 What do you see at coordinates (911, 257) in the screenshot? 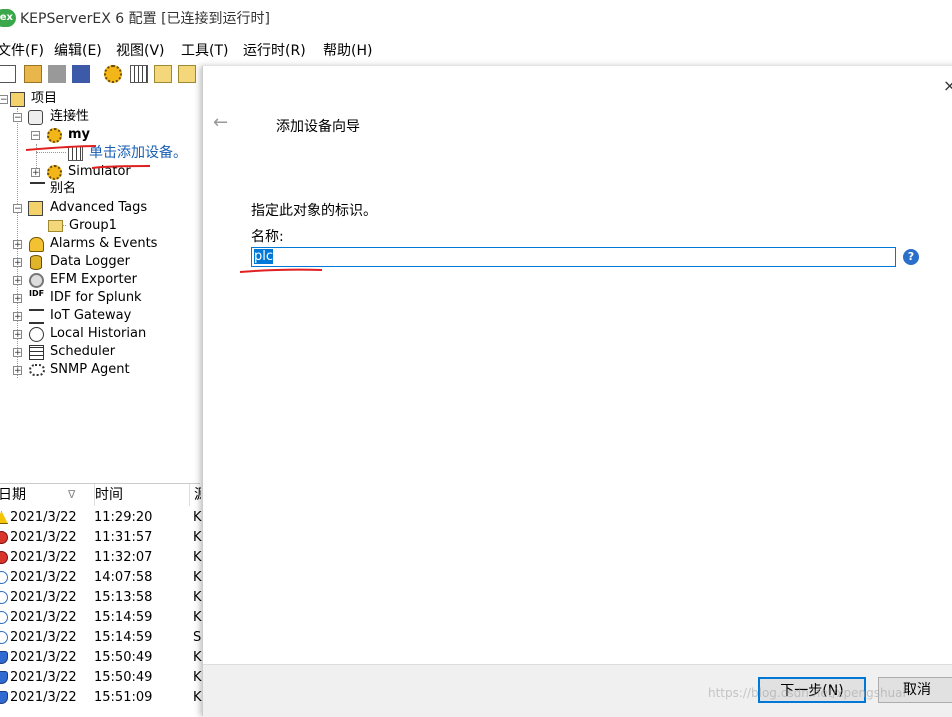
I see `help-icon: ?` at bounding box center [911, 257].